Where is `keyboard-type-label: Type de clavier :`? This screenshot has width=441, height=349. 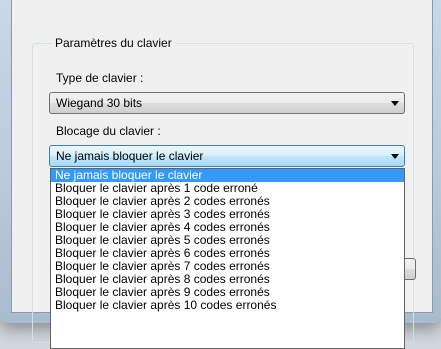 keyboard-type-label: Type de clavier : is located at coordinates (100, 78).